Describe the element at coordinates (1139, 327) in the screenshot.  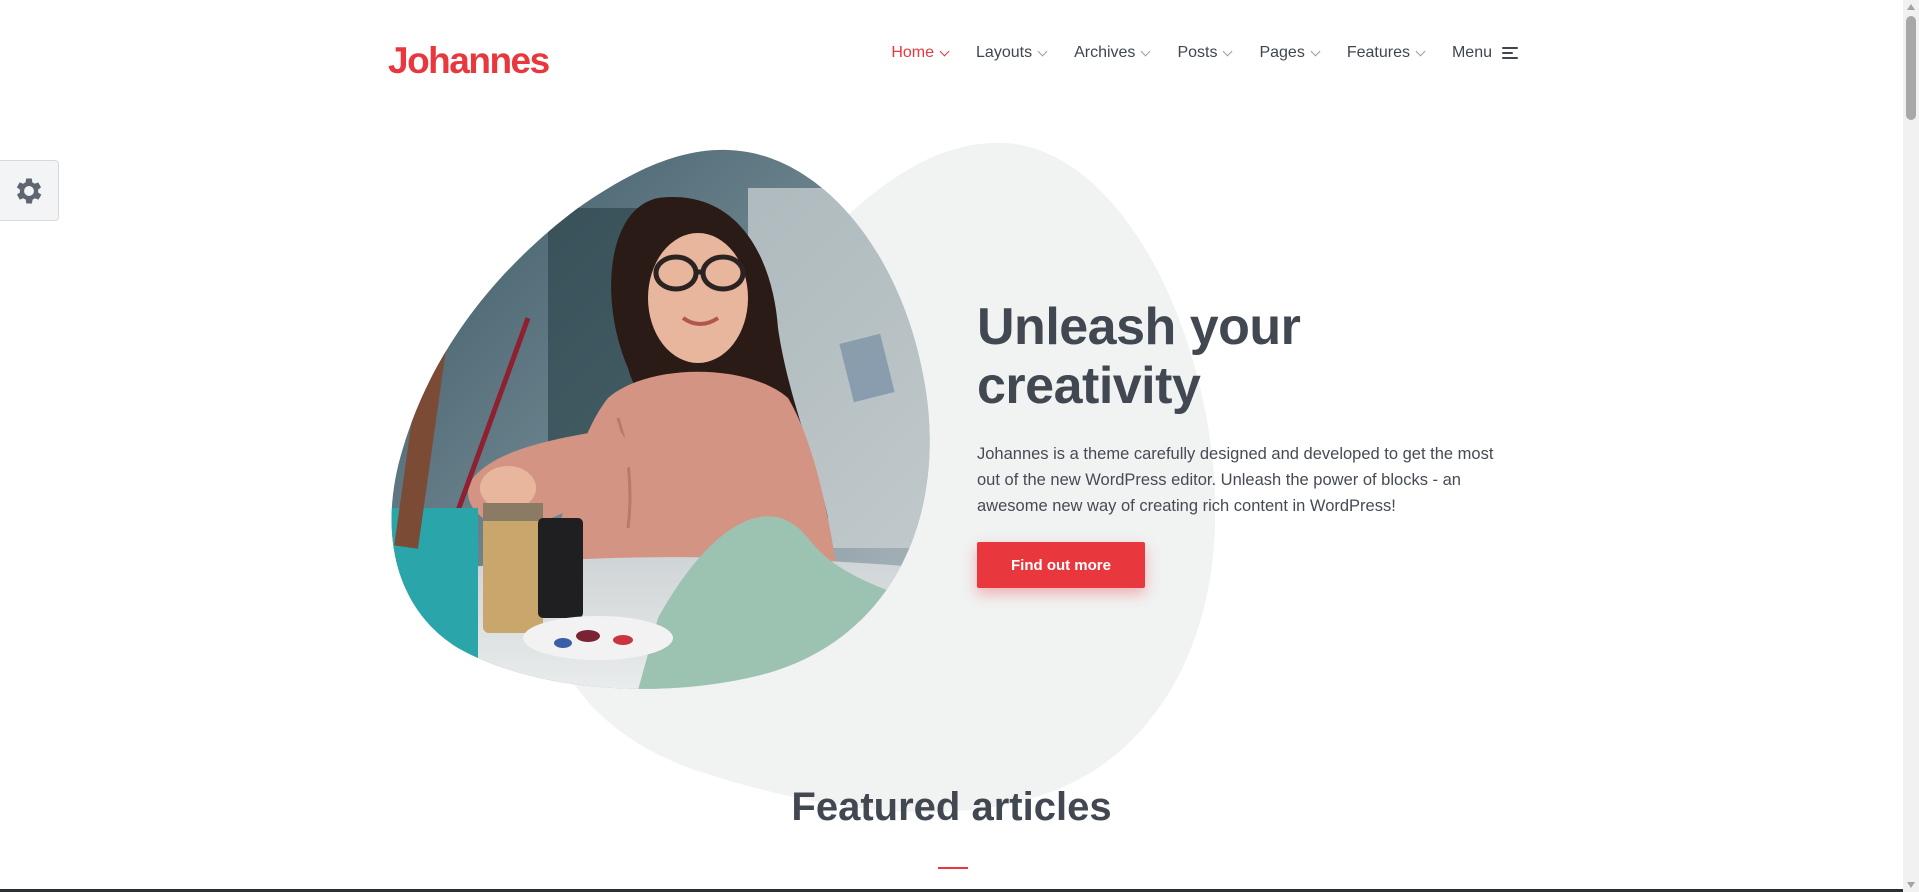
I see `hero-title-line: Unleash your` at that location.